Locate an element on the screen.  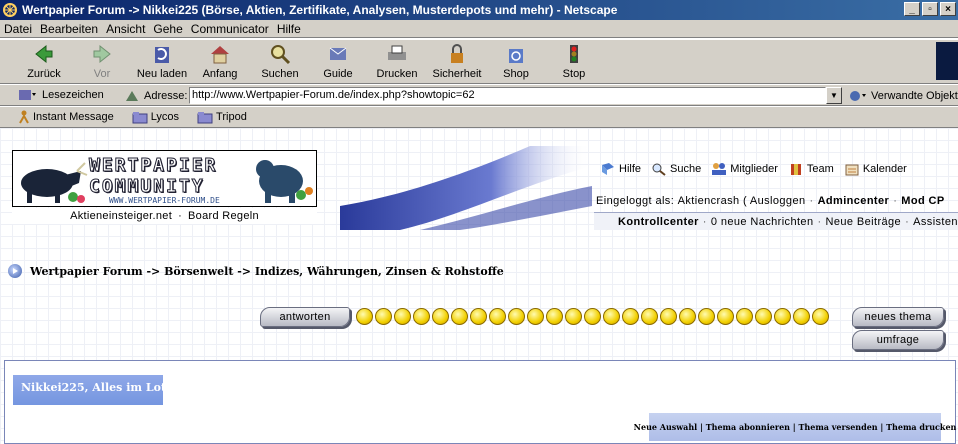
close-button: × is located at coordinates (948, 9).